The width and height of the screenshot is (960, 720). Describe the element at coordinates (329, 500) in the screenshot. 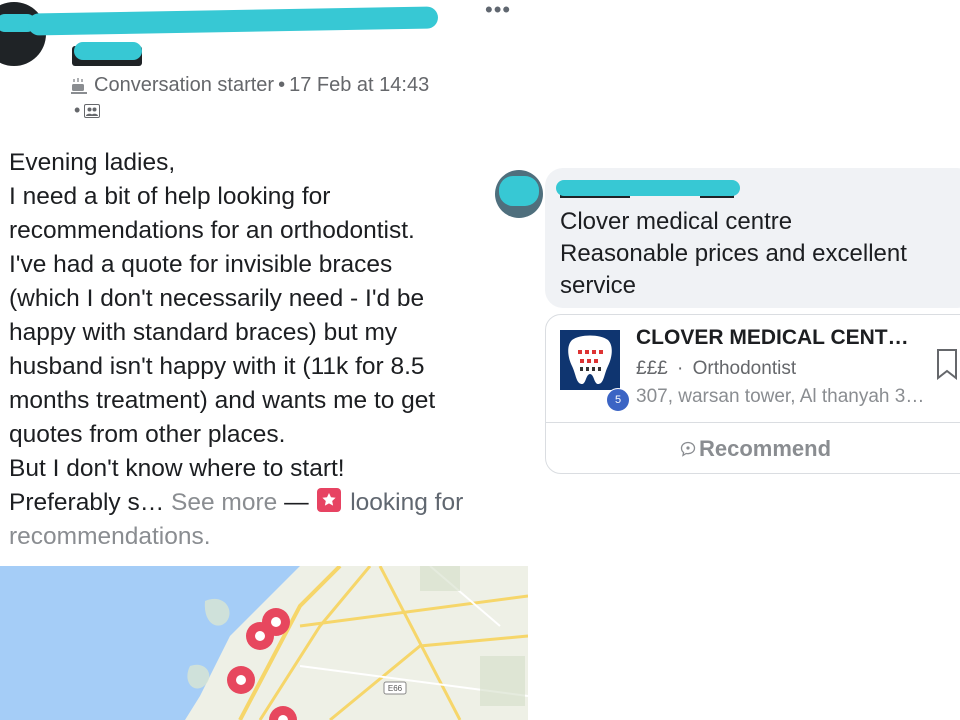

I see `tag-star-icon` at that location.